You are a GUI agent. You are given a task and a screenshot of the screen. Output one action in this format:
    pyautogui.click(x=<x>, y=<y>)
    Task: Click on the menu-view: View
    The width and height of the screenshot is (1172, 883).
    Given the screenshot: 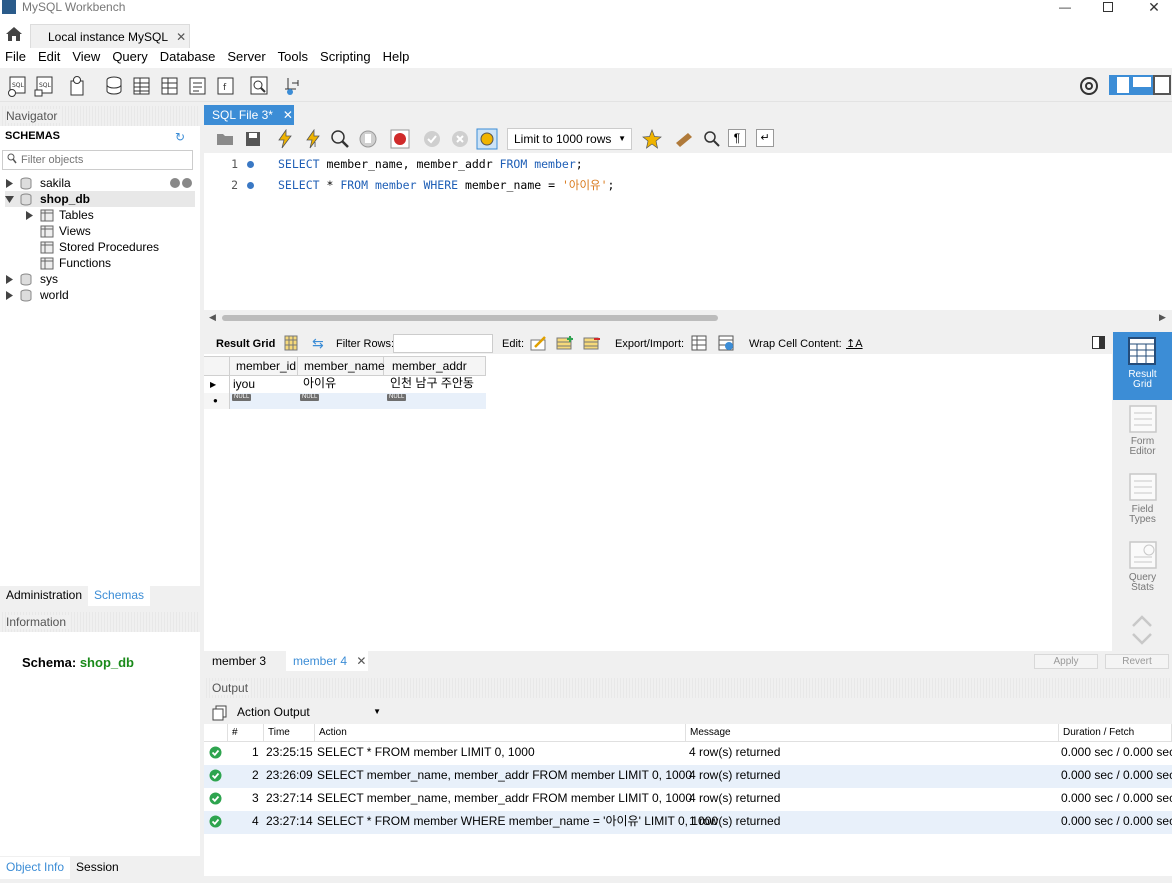 What is the action you would take?
    pyautogui.click(x=87, y=58)
    